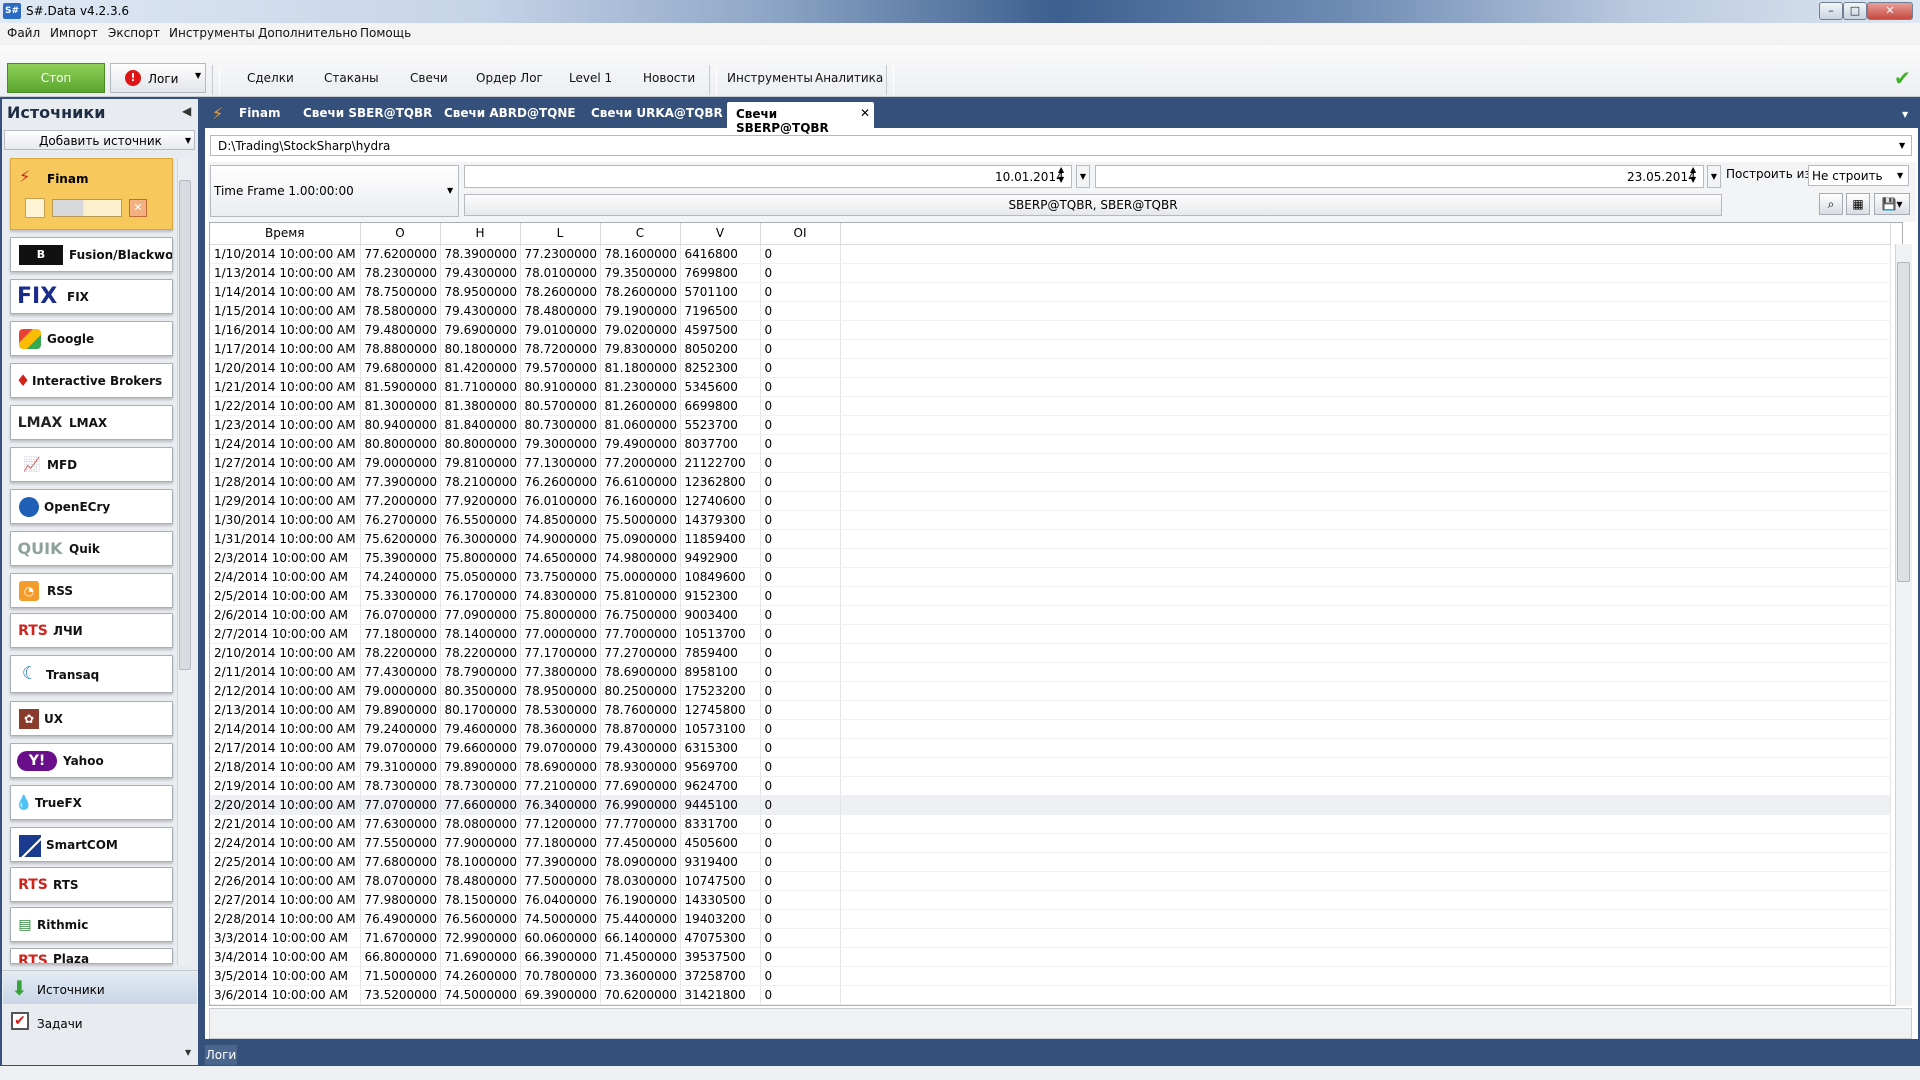  Describe the element at coordinates (1903, 422) in the screenshot. I see `grid-scrollbar-thumb` at that location.